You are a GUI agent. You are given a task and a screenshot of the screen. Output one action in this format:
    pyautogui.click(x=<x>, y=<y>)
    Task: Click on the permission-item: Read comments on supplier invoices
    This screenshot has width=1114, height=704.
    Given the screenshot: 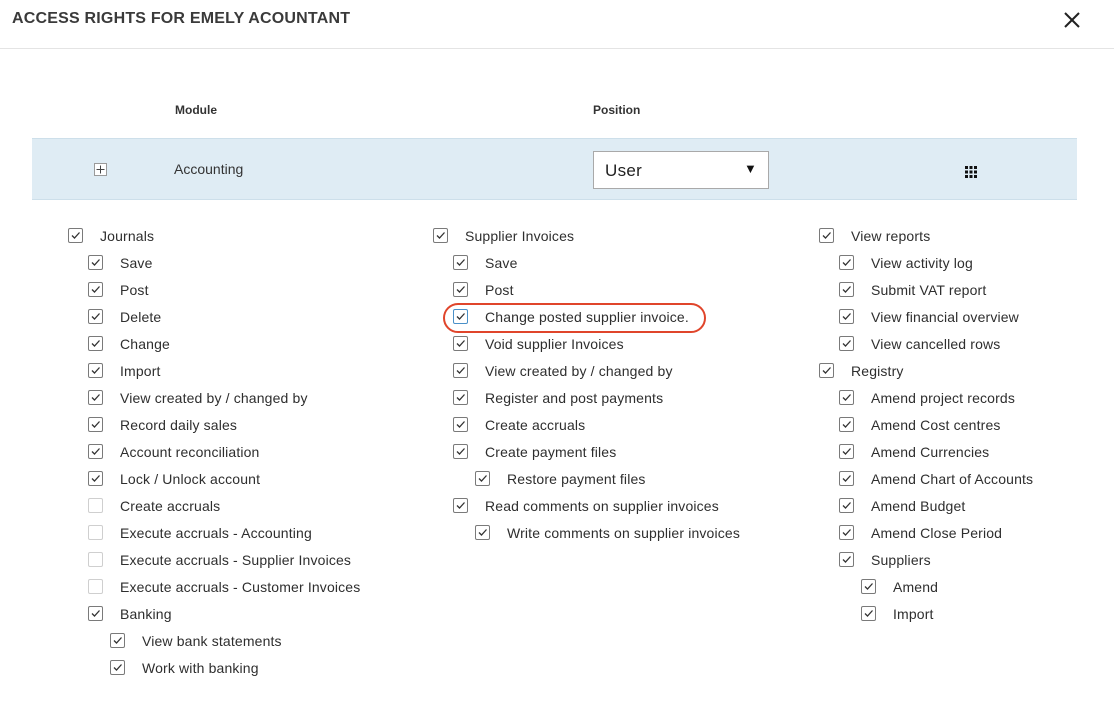 What is the action you would take?
    pyautogui.click(x=586, y=505)
    